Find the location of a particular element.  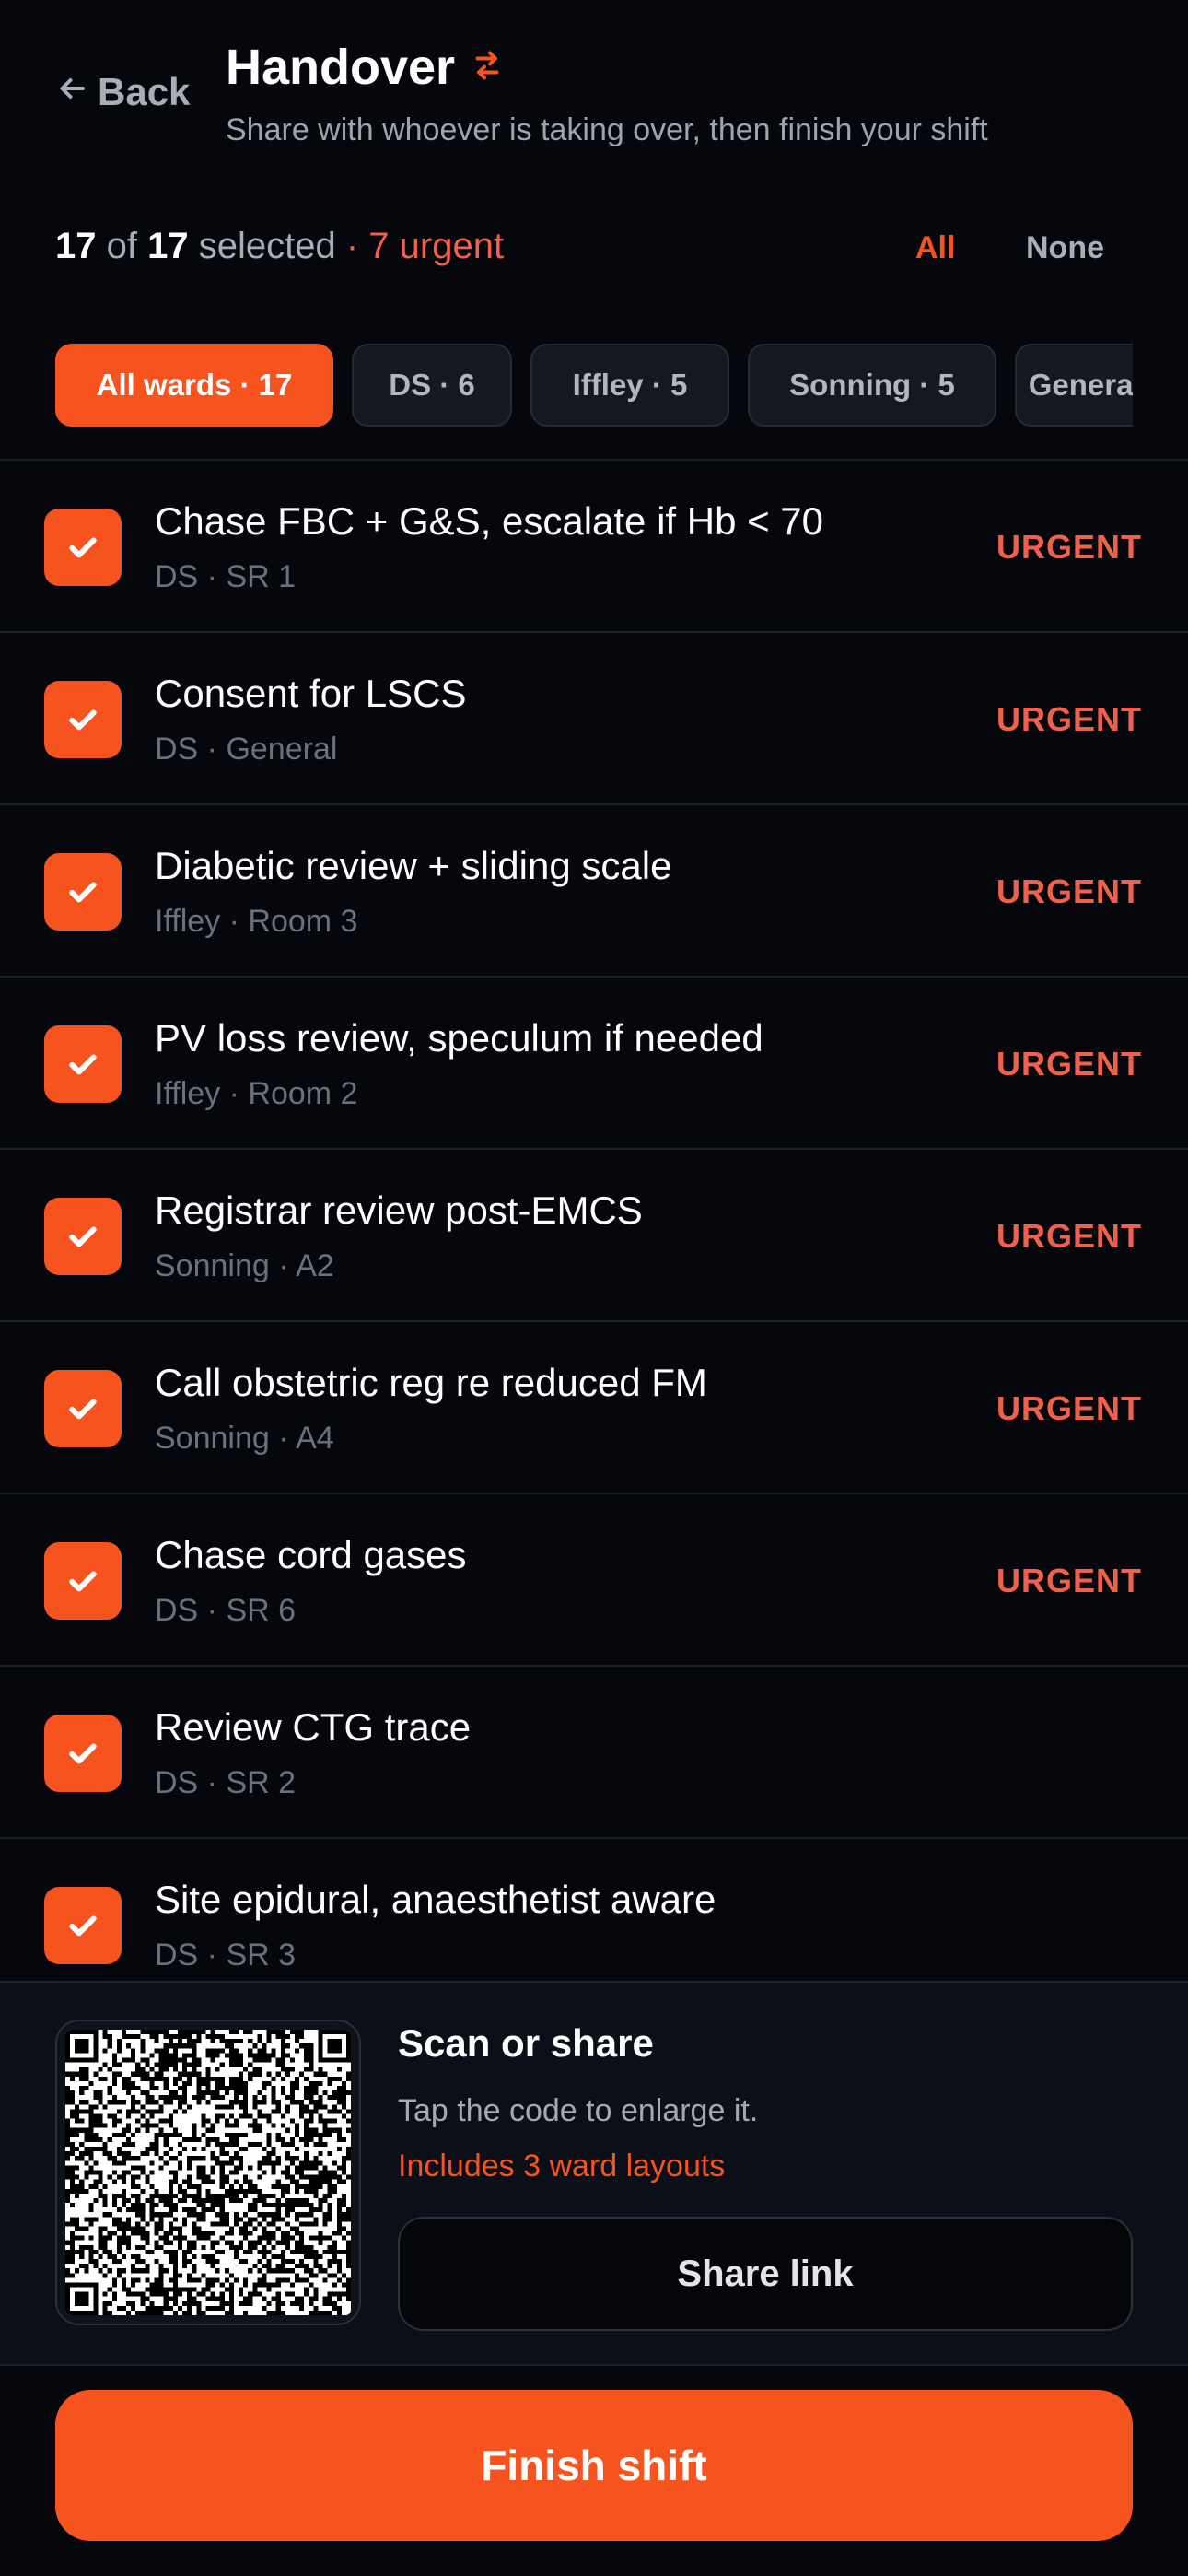

task-location: DS · SR 3 is located at coordinates (226, 1956).